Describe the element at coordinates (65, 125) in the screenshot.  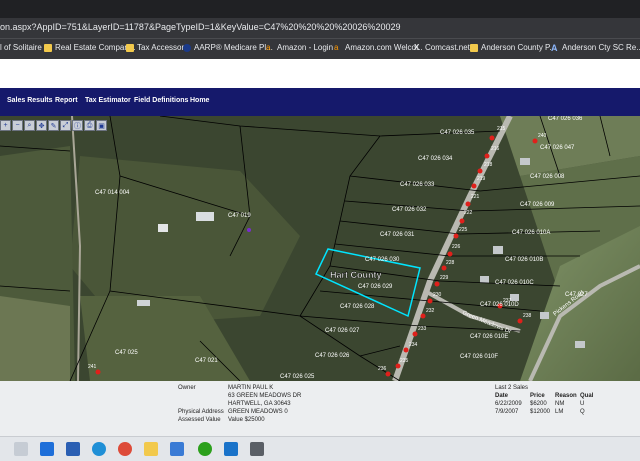
I see `full-extent-icon: ⤢` at that location.